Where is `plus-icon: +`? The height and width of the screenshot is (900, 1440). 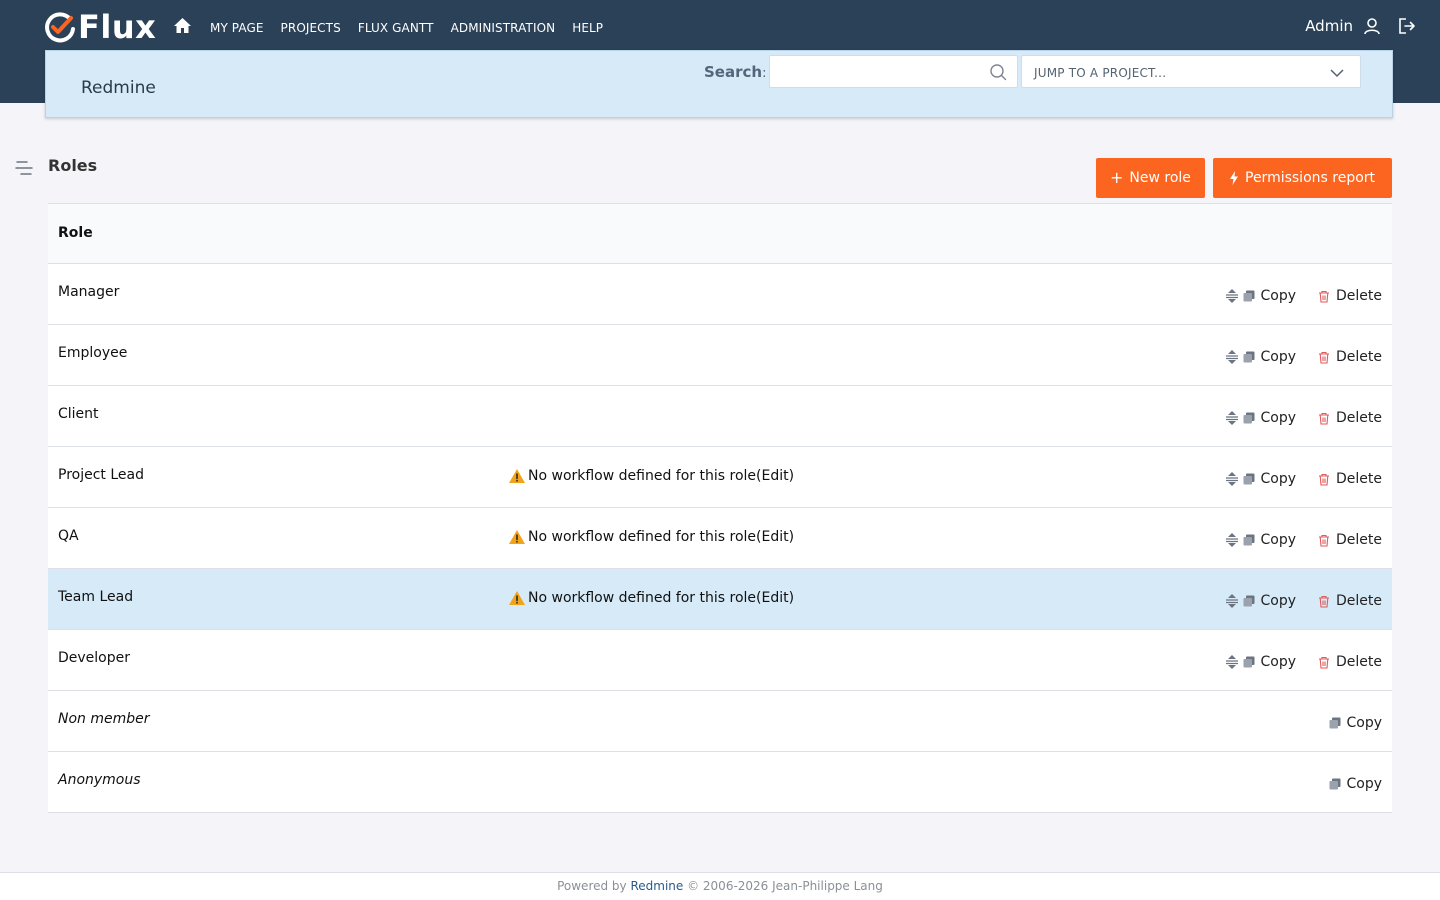 plus-icon: + is located at coordinates (1117, 177).